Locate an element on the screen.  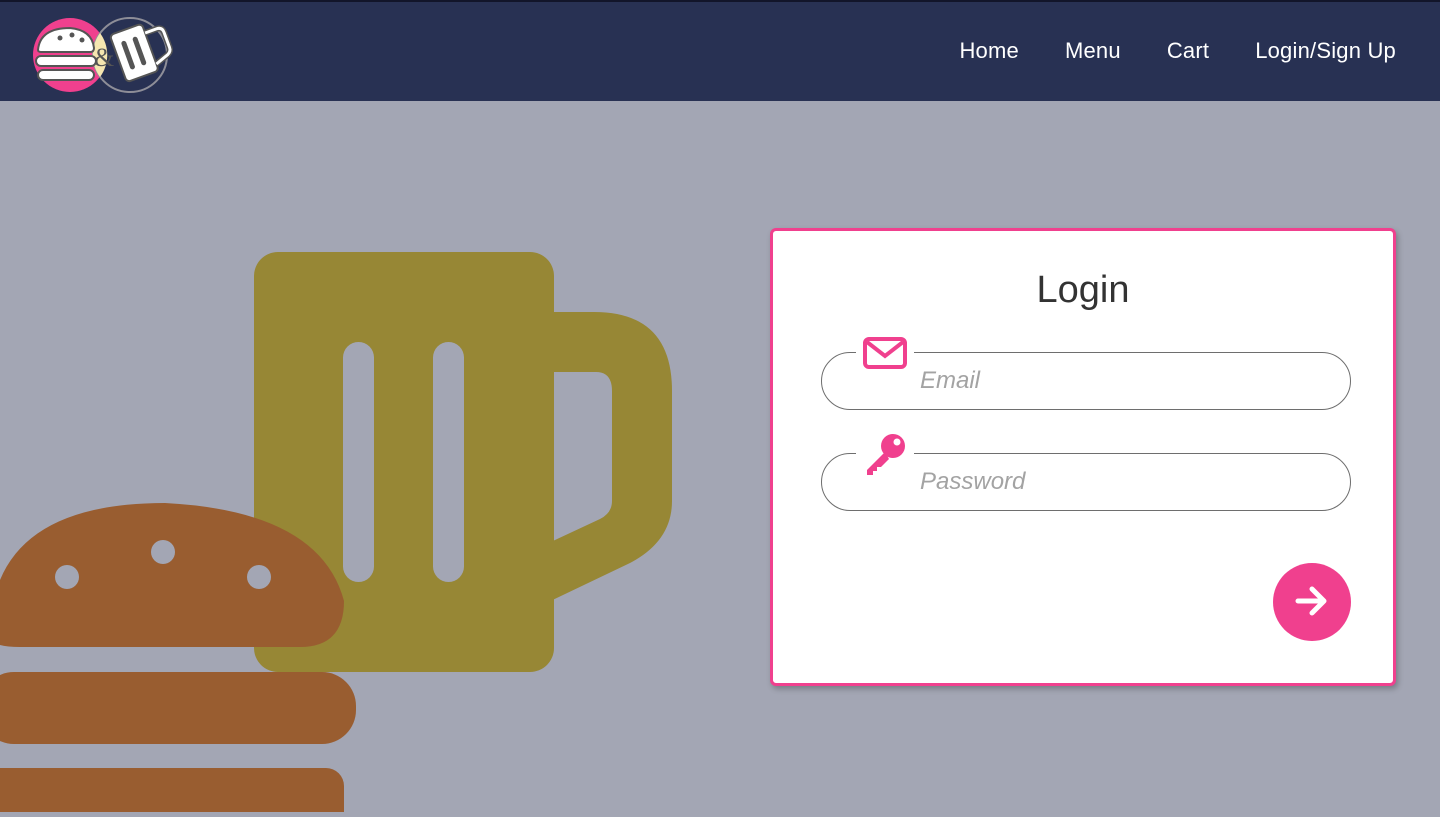
nav-links: Home Menu Cart Login/Sign Up is located at coordinates (1177, 51).